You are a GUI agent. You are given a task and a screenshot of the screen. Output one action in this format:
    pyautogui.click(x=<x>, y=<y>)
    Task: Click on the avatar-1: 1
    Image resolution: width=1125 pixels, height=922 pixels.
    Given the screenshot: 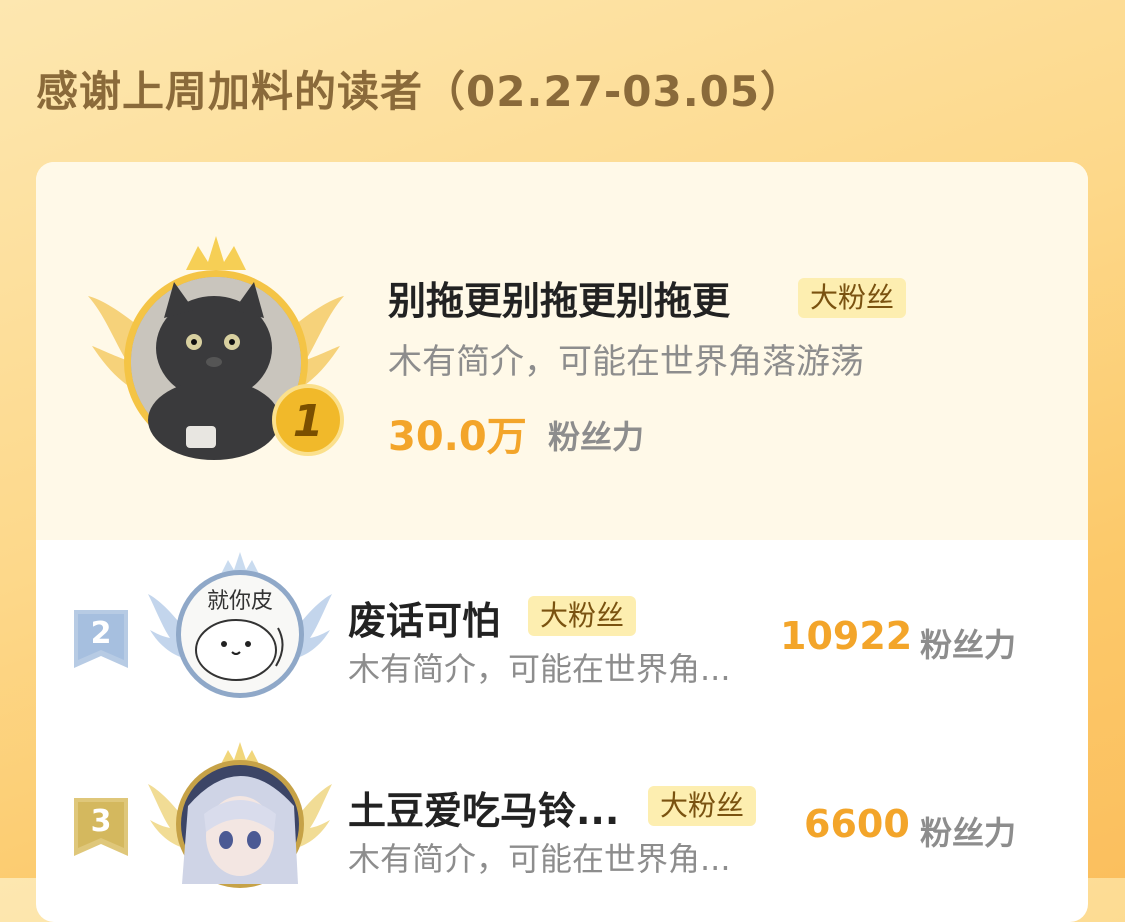 What is the action you would take?
    pyautogui.click(x=216, y=350)
    